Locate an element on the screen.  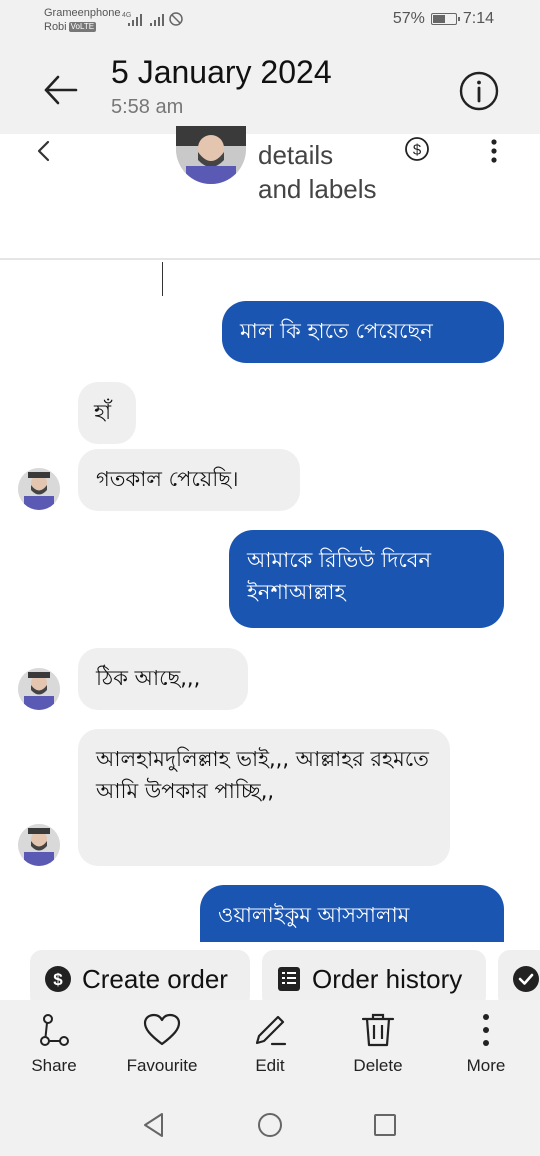
photo-time: 5:58 am is located at coordinates (147, 107).